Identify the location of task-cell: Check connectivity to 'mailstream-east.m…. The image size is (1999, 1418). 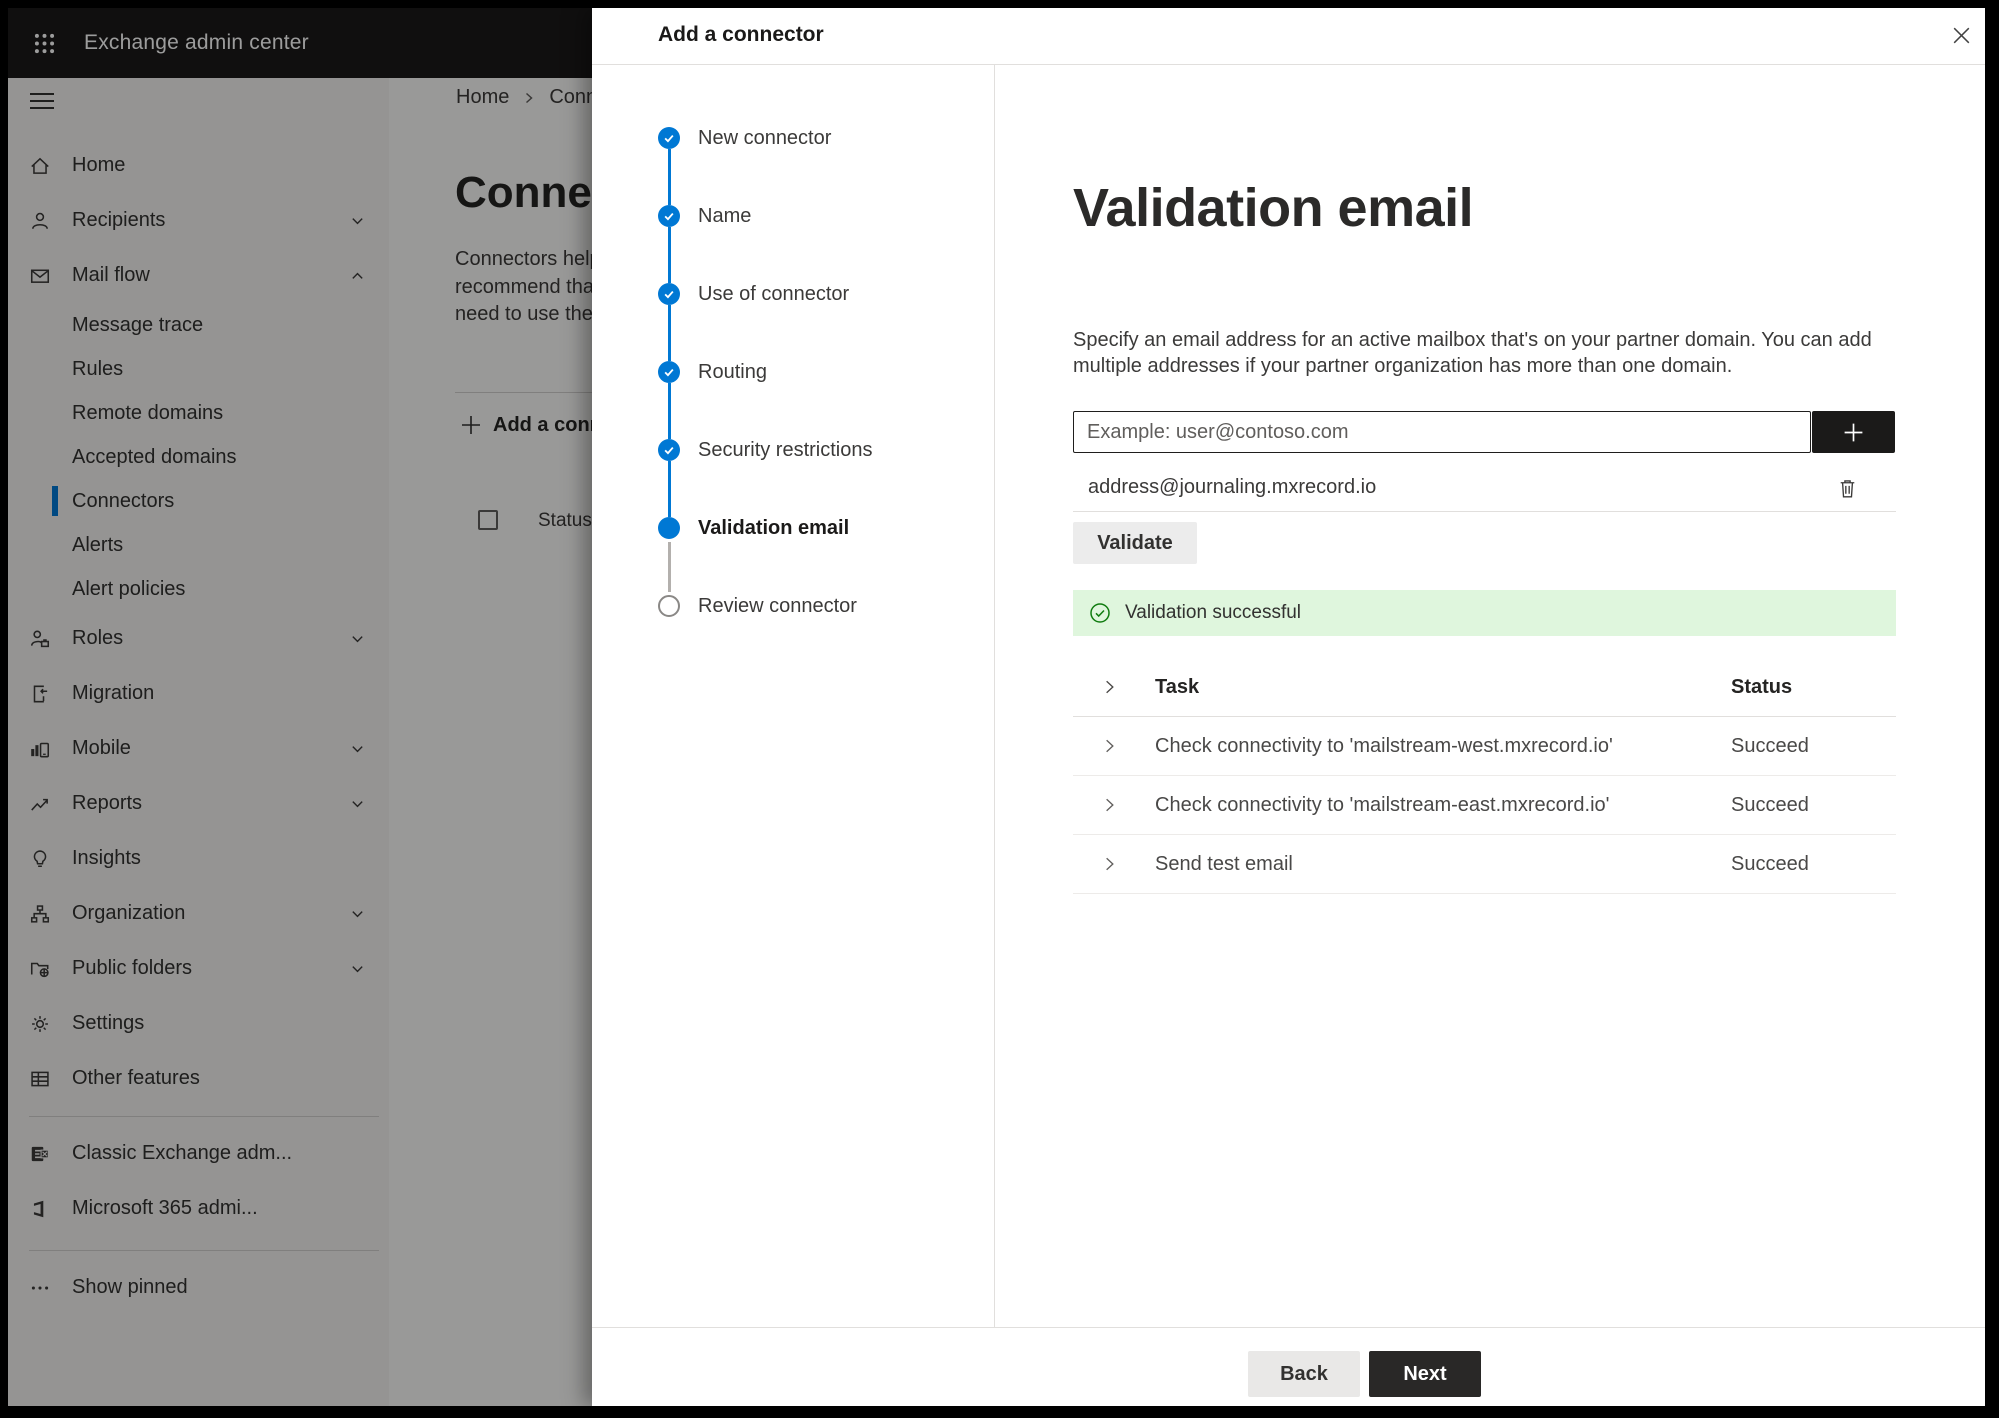
(1382, 804).